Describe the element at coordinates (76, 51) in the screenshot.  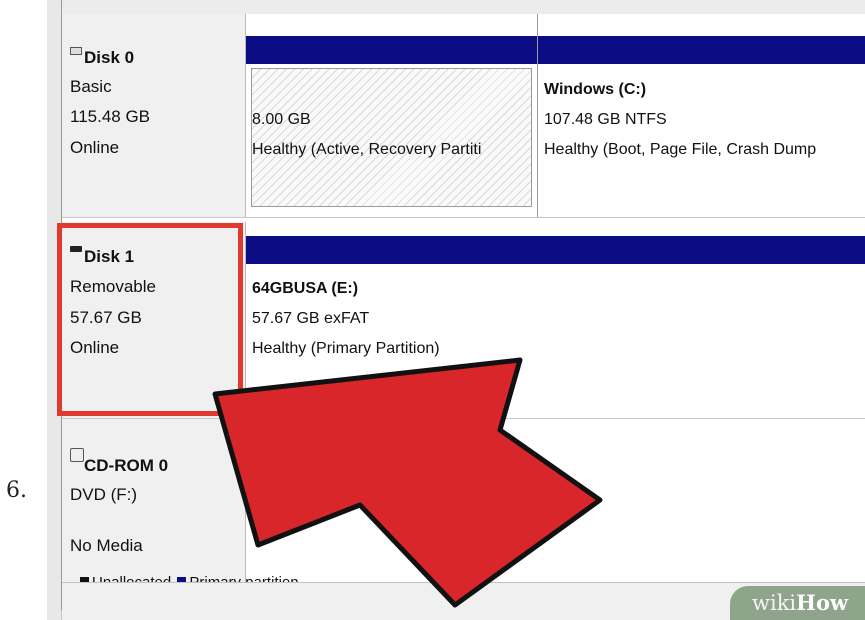
I see `hard-disk-icon` at that location.